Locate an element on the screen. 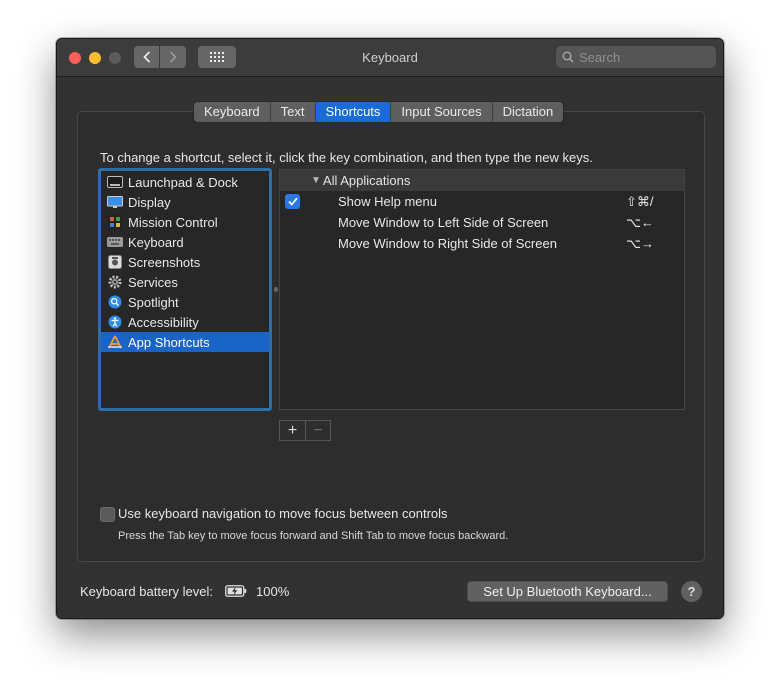 Image resolution: width=780 pixels, height=693 pixels. category-label: Accessibility is located at coordinates (163, 322).